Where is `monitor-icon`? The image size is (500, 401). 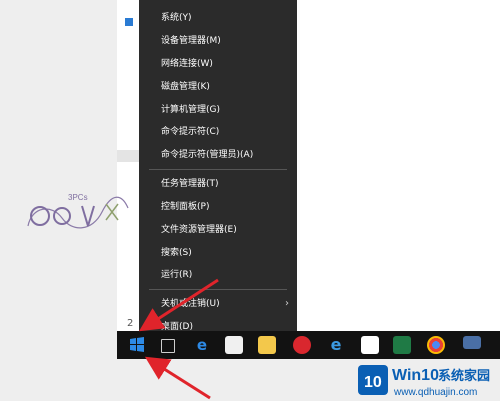 monitor-icon is located at coordinates (472, 342).